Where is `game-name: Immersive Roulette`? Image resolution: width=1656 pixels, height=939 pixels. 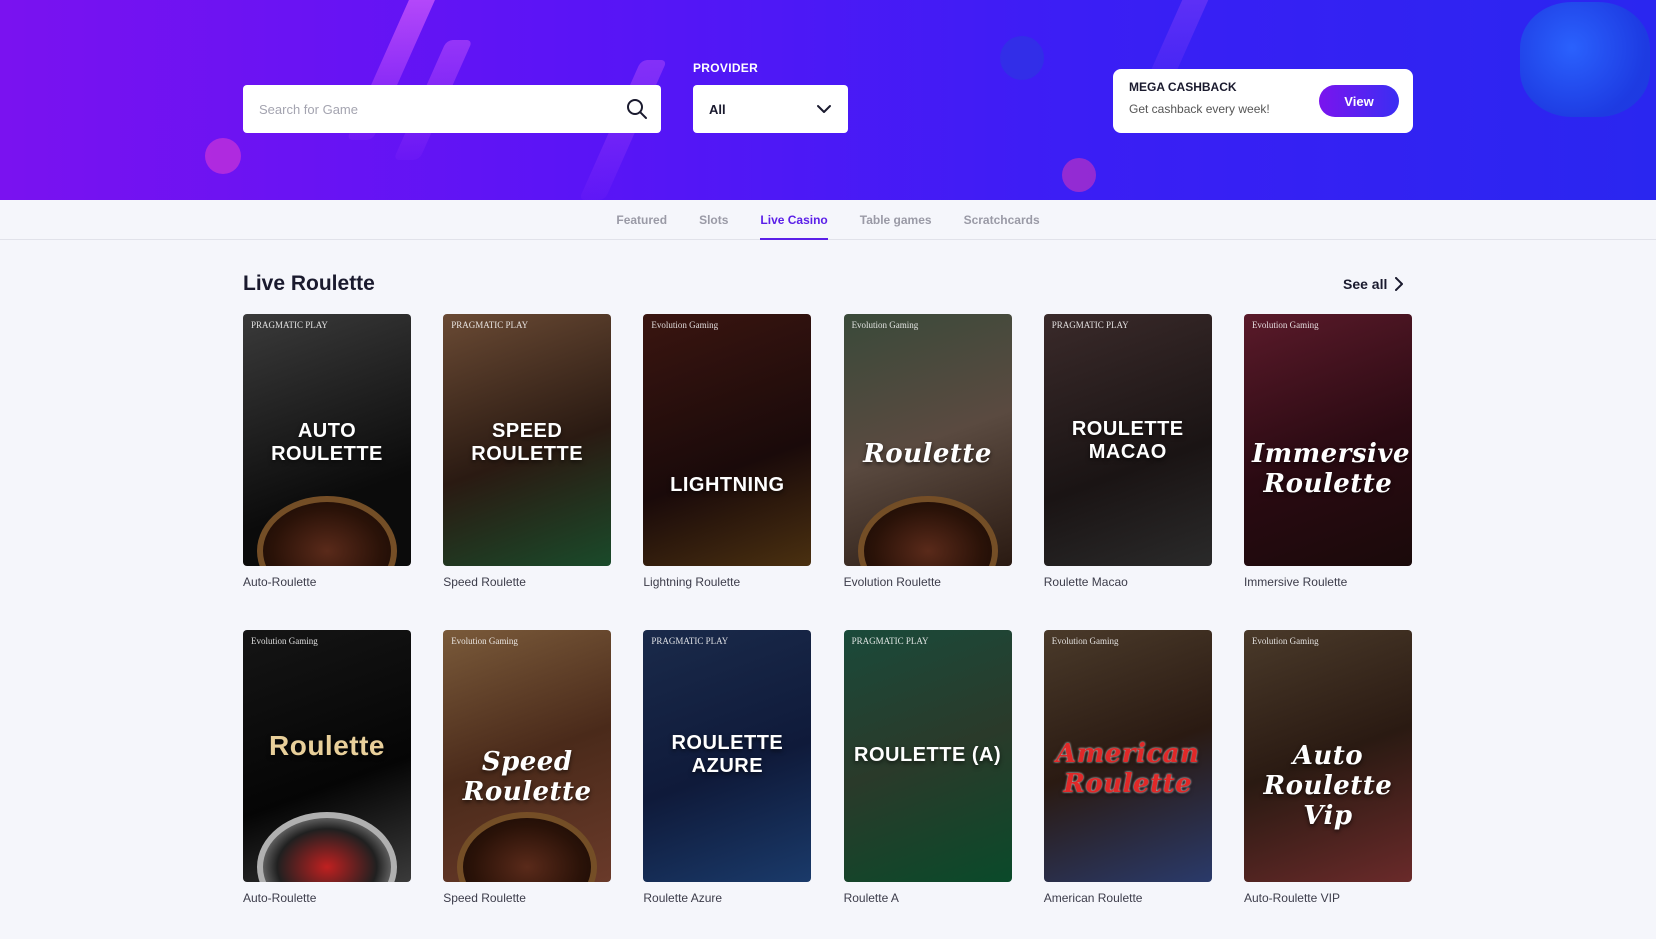
game-name: Immersive Roulette is located at coordinates (1328, 582).